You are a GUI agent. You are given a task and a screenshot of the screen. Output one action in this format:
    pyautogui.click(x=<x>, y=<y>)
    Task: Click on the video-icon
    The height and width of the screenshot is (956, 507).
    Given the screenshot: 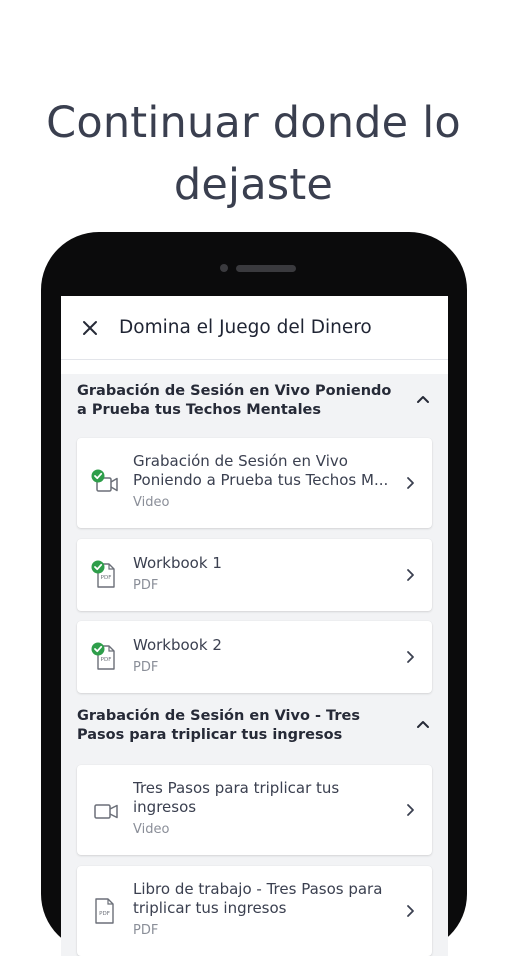 What is the action you would take?
    pyautogui.click(x=106, y=811)
    